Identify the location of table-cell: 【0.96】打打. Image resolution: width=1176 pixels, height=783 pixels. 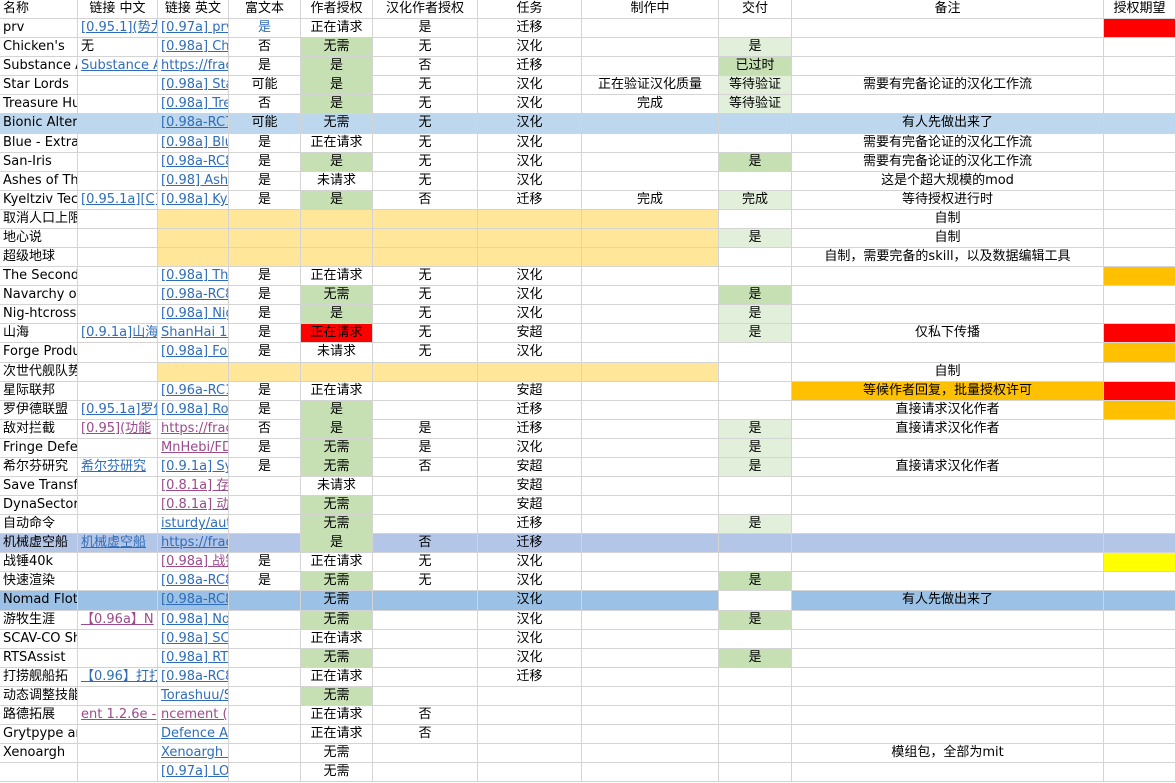
(118, 677).